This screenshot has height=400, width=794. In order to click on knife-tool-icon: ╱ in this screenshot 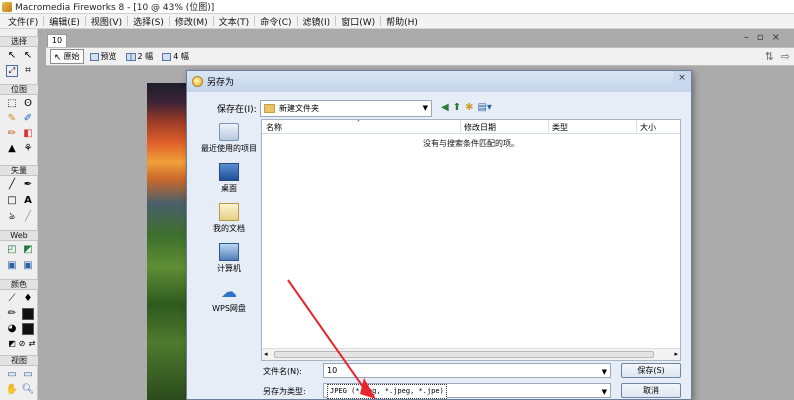, I will do `click(28, 217)`.